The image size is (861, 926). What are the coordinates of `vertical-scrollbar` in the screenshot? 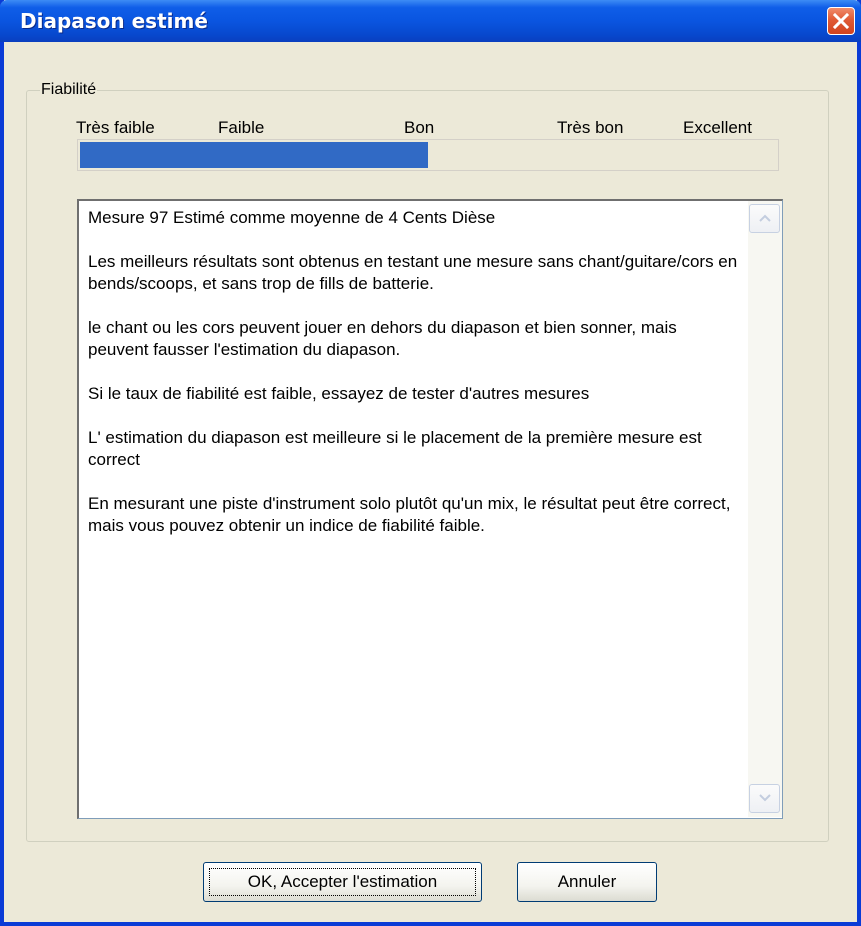 It's located at (765, 509).